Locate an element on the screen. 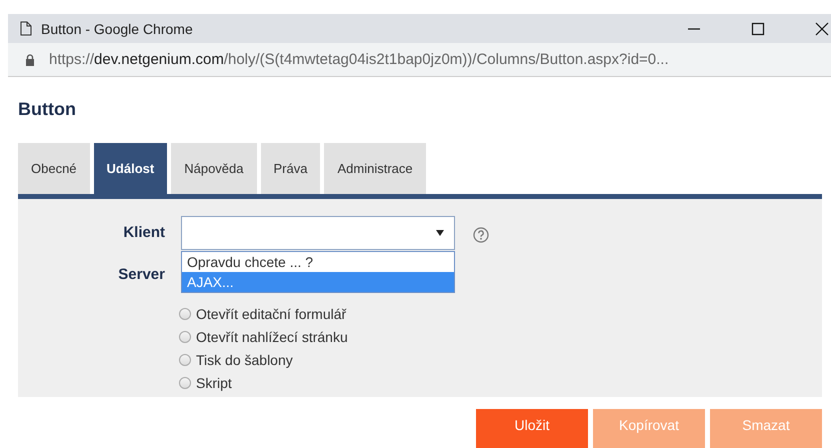 The image size is (831, 448). tab: Událost is located at coordinates (131, 168).